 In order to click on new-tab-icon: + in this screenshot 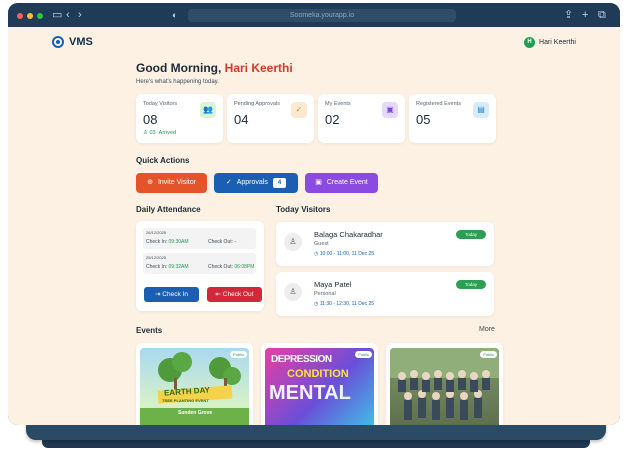, I will do `click(585, 15)`.